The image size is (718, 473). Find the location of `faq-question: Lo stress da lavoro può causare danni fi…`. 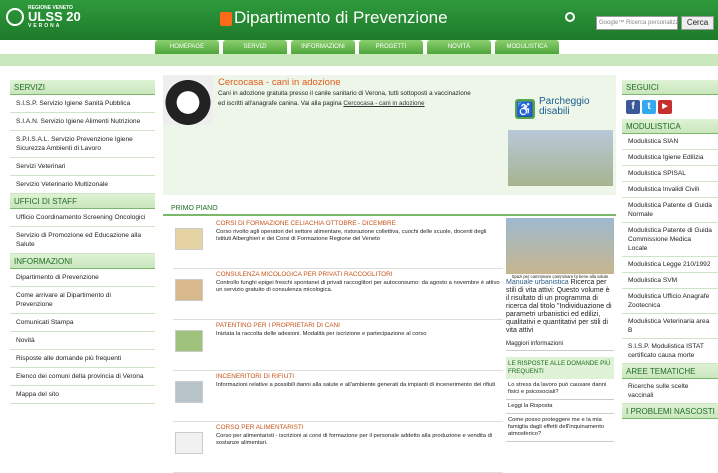

faq-question: Lo stress da lavoro può causare danni fi… is located at coordinates (560, 389).